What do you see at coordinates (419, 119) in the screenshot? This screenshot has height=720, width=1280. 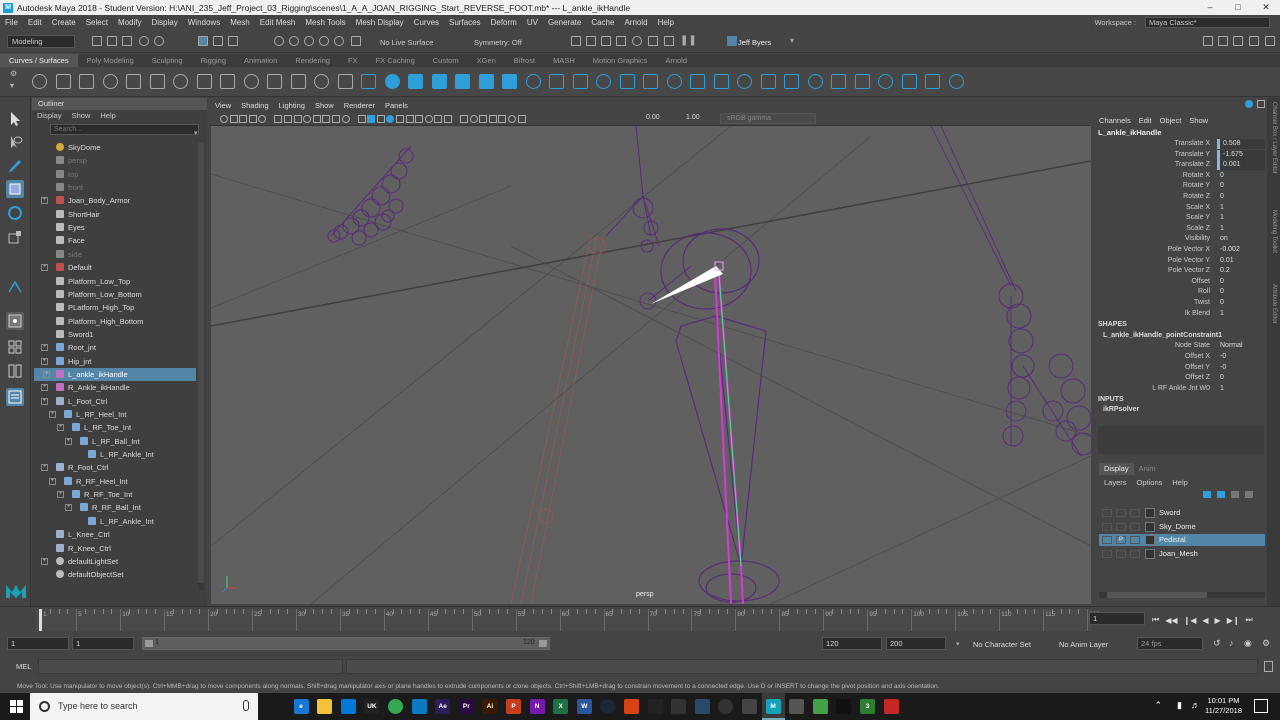 I see `shadows-icon` at bounding box center [419, 119].